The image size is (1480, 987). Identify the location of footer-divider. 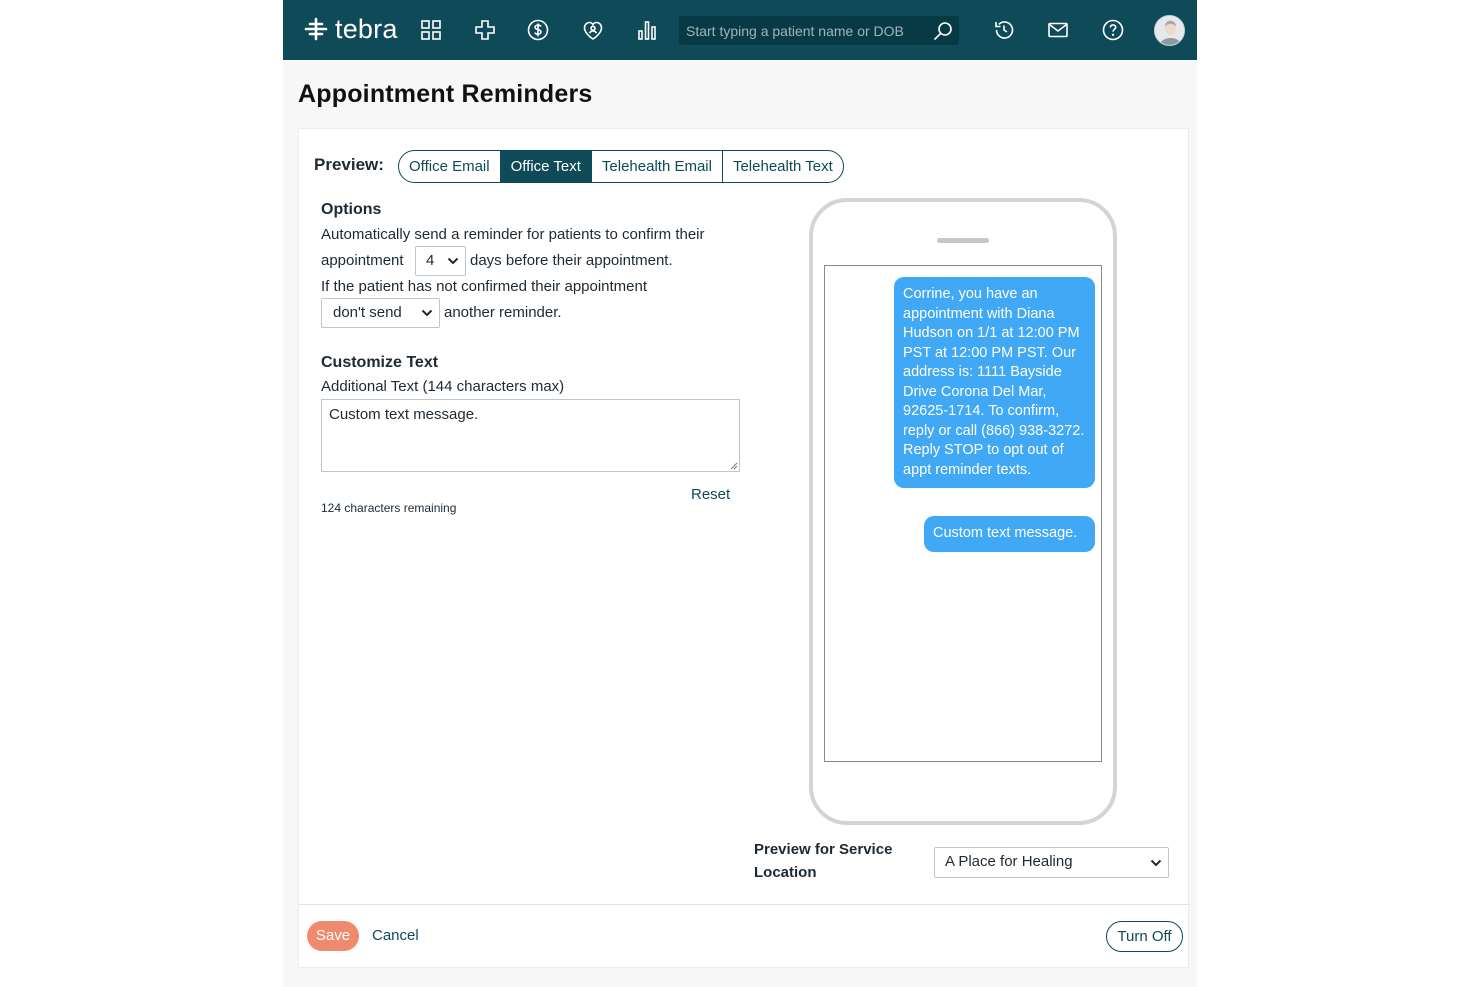
(744, 904).